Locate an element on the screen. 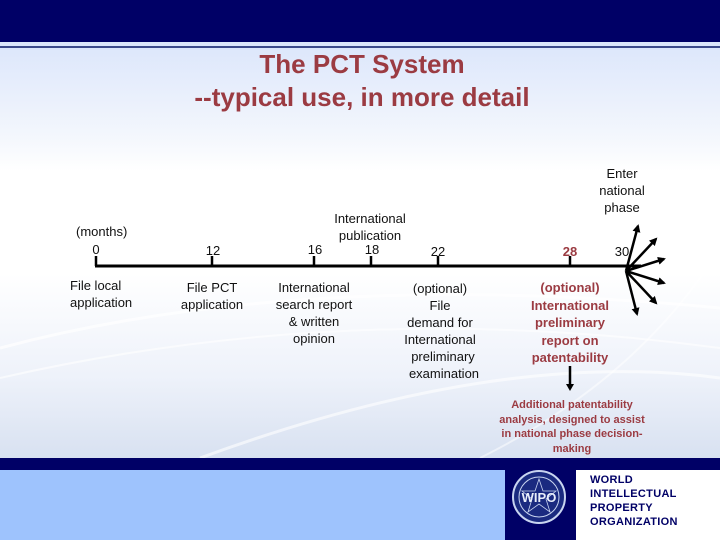 This screenshot has width=720, height=540. org-line-4: Organization is located at coordinates (634, 522).